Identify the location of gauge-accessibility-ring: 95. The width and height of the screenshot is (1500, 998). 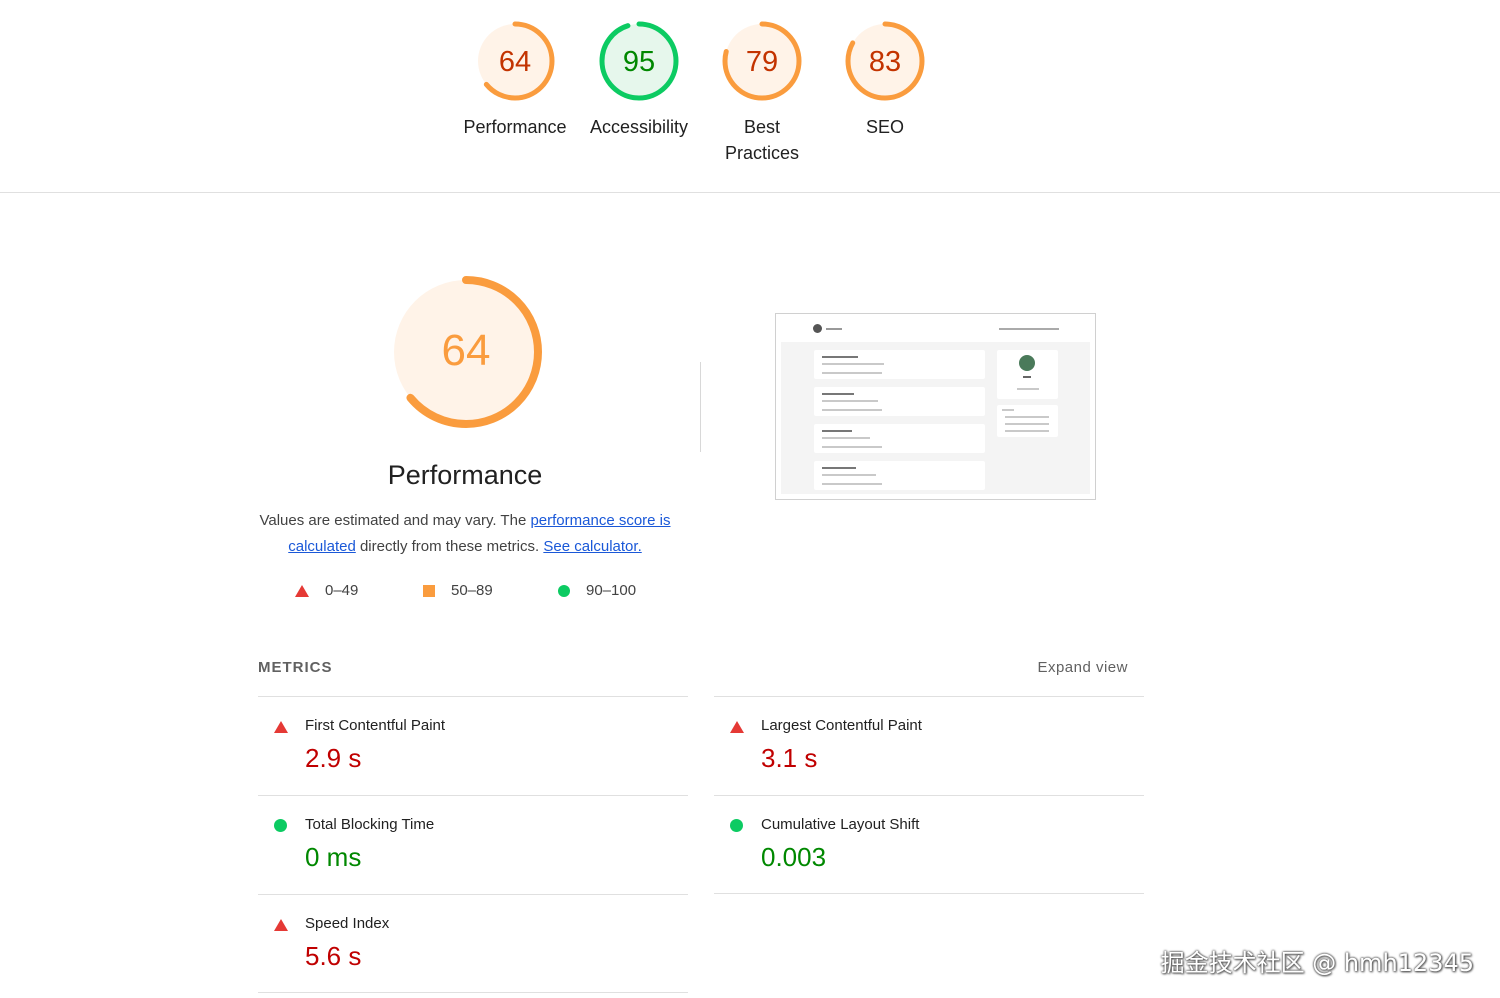
(639, 61).